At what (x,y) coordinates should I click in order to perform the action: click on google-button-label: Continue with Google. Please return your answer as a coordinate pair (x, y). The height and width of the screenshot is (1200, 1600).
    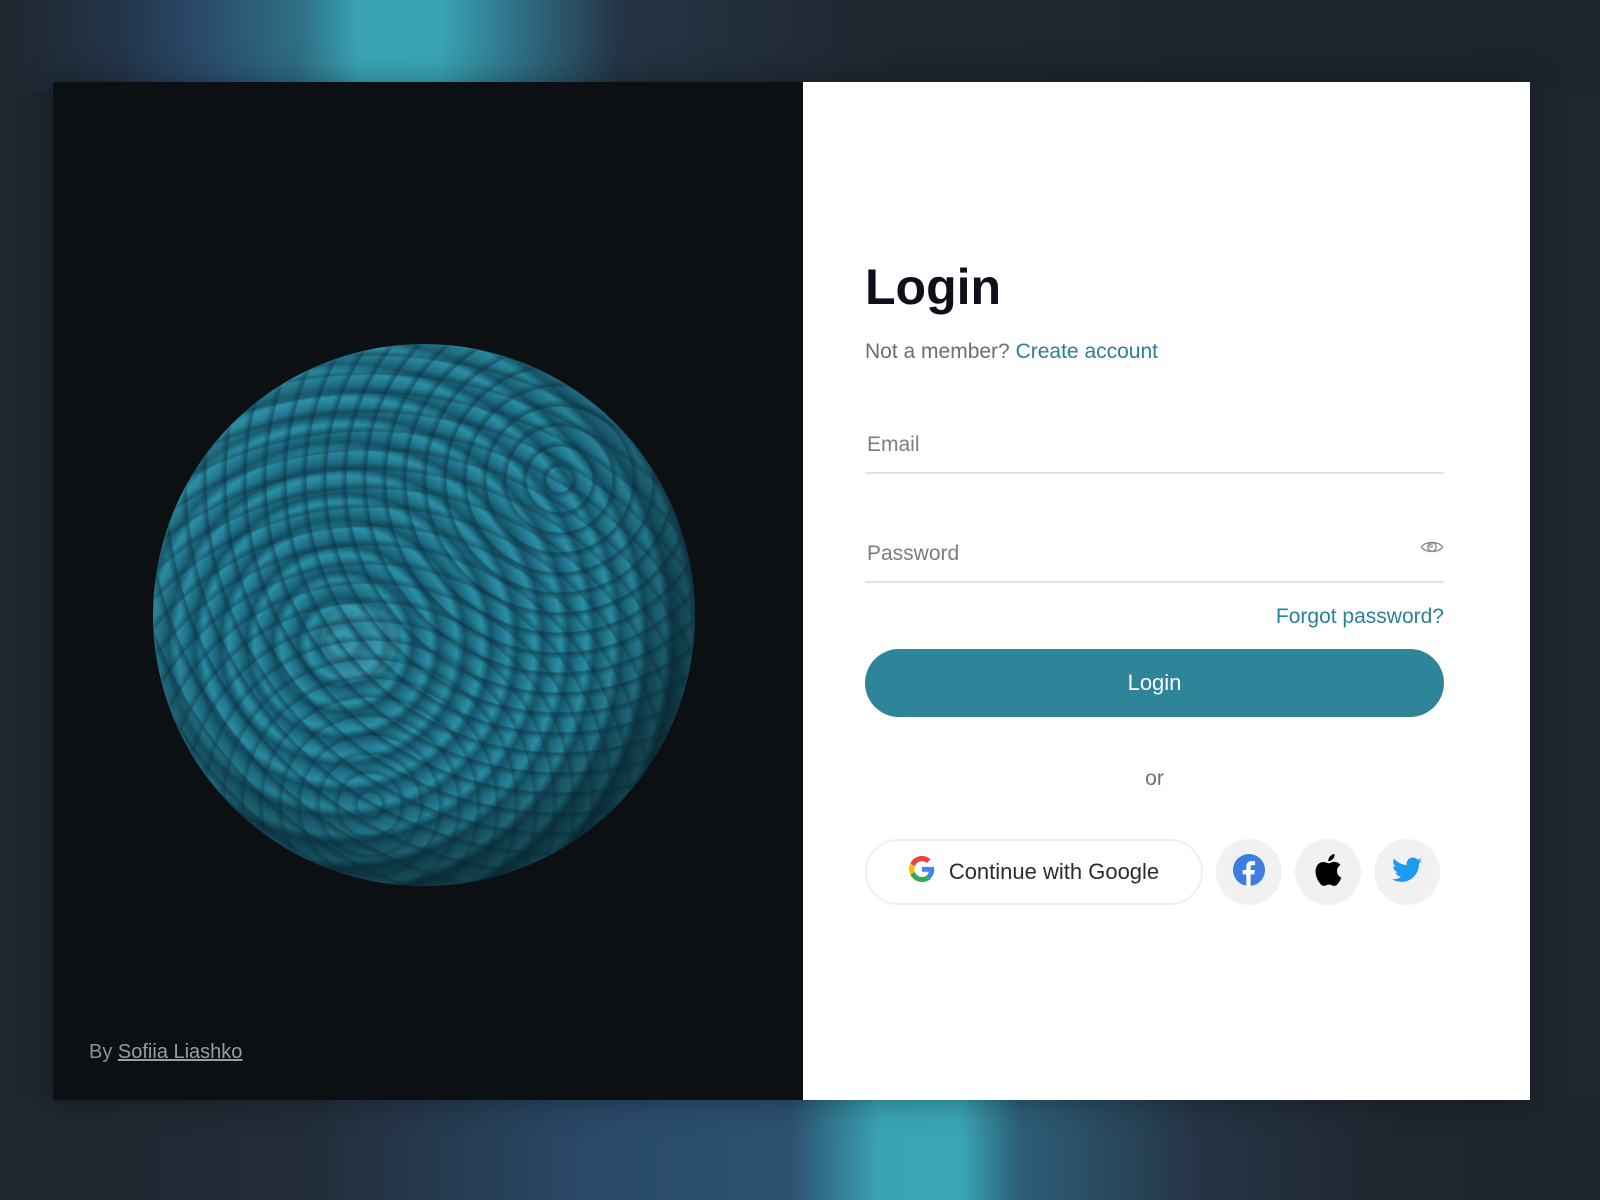
    Looking at the image, I should click on (1054, 871).